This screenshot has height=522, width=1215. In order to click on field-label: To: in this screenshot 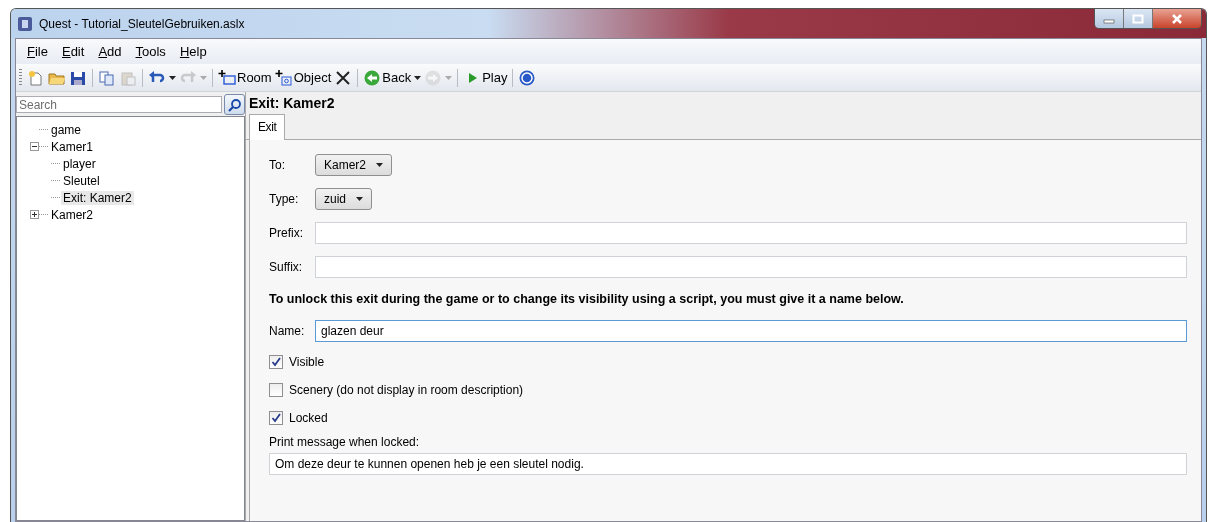, I will do `click(277, 165)`.